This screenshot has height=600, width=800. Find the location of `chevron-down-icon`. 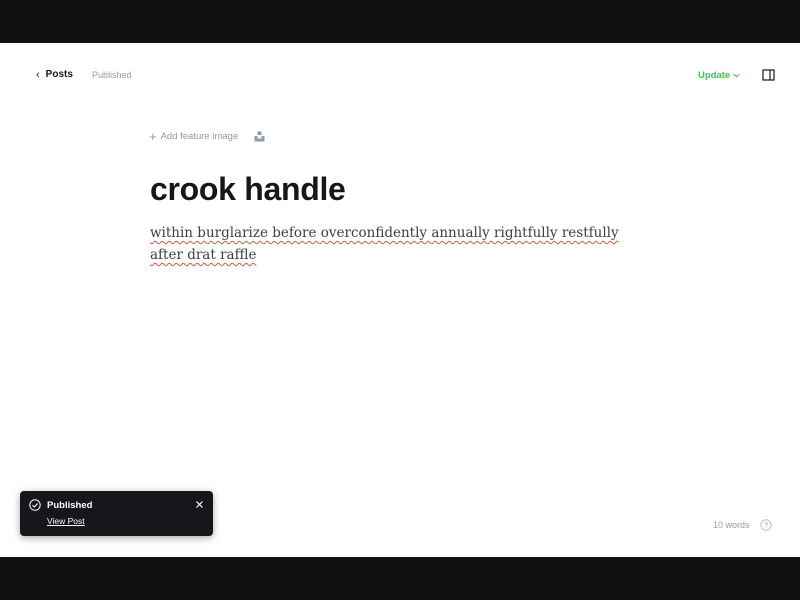

chevron-down-icon is located at coordinates (736, 75).